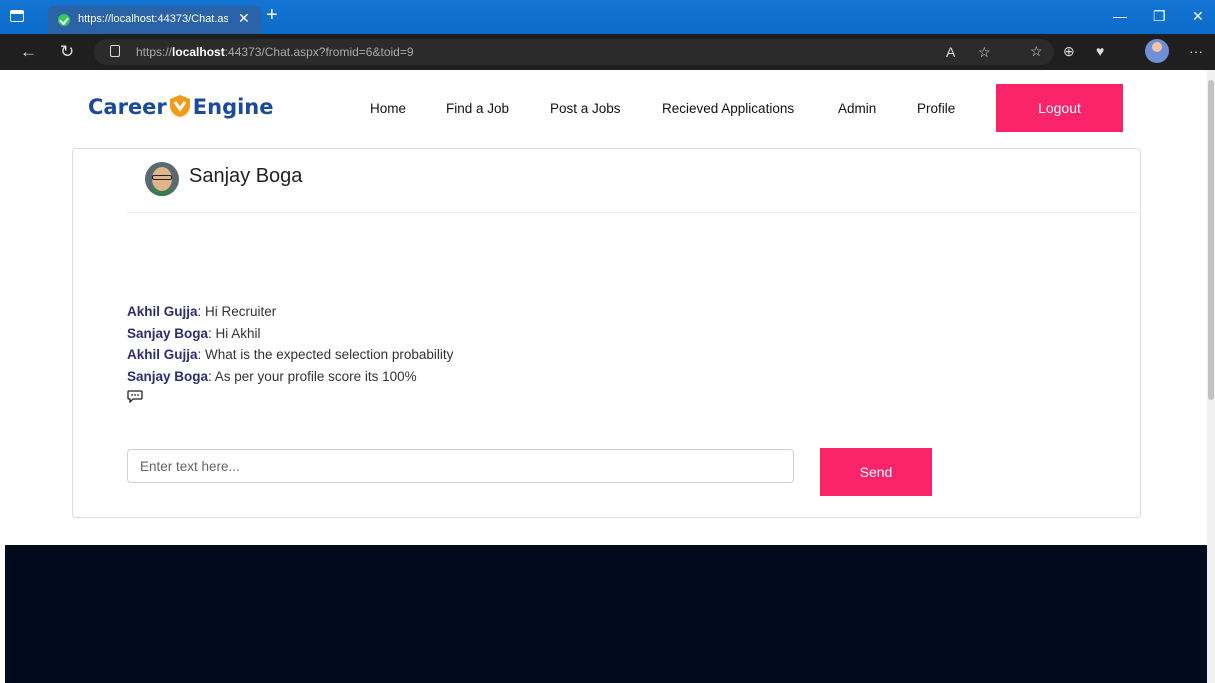 Image resolution: width=1215 pixels, height=683 pixels. Describe the element at coordinates (244, 18) in the screenshot. I see `close-tab-icon: ✕` at that location.